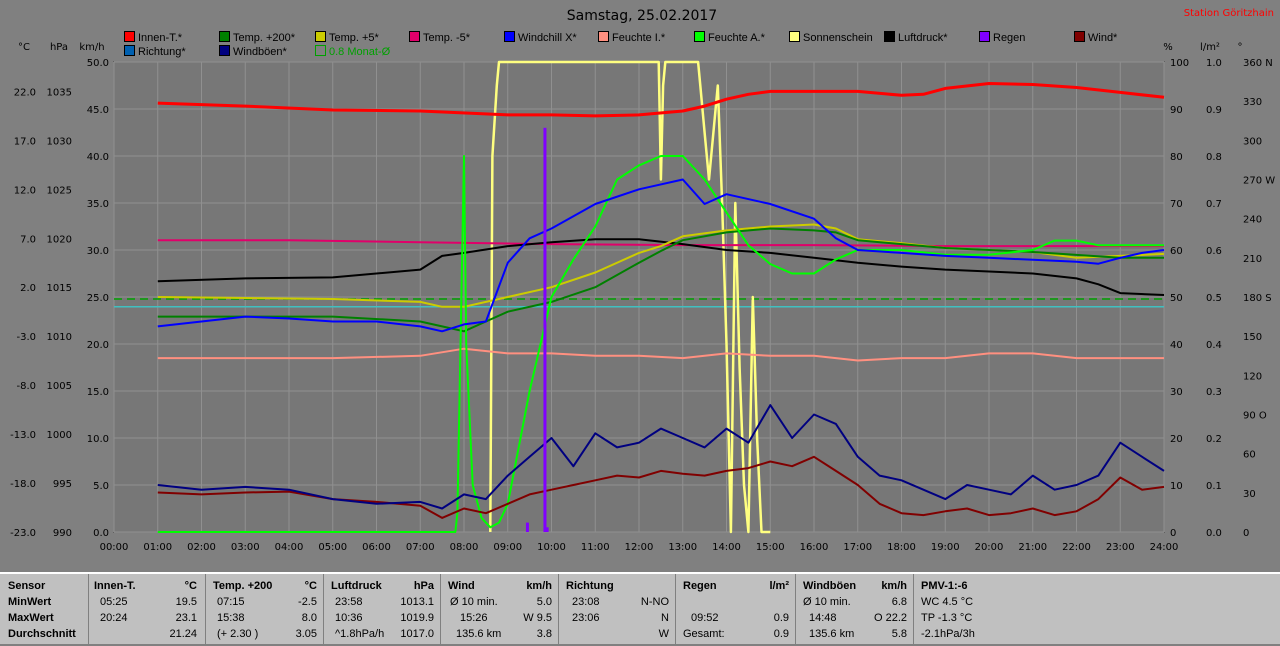 The width and height of the screenshot is (1280, 646). What do you see at coordinates (98, 157) in the screenshot?
I see `y-tick-label-wind: 40.0` at bounding box center [98, 157].